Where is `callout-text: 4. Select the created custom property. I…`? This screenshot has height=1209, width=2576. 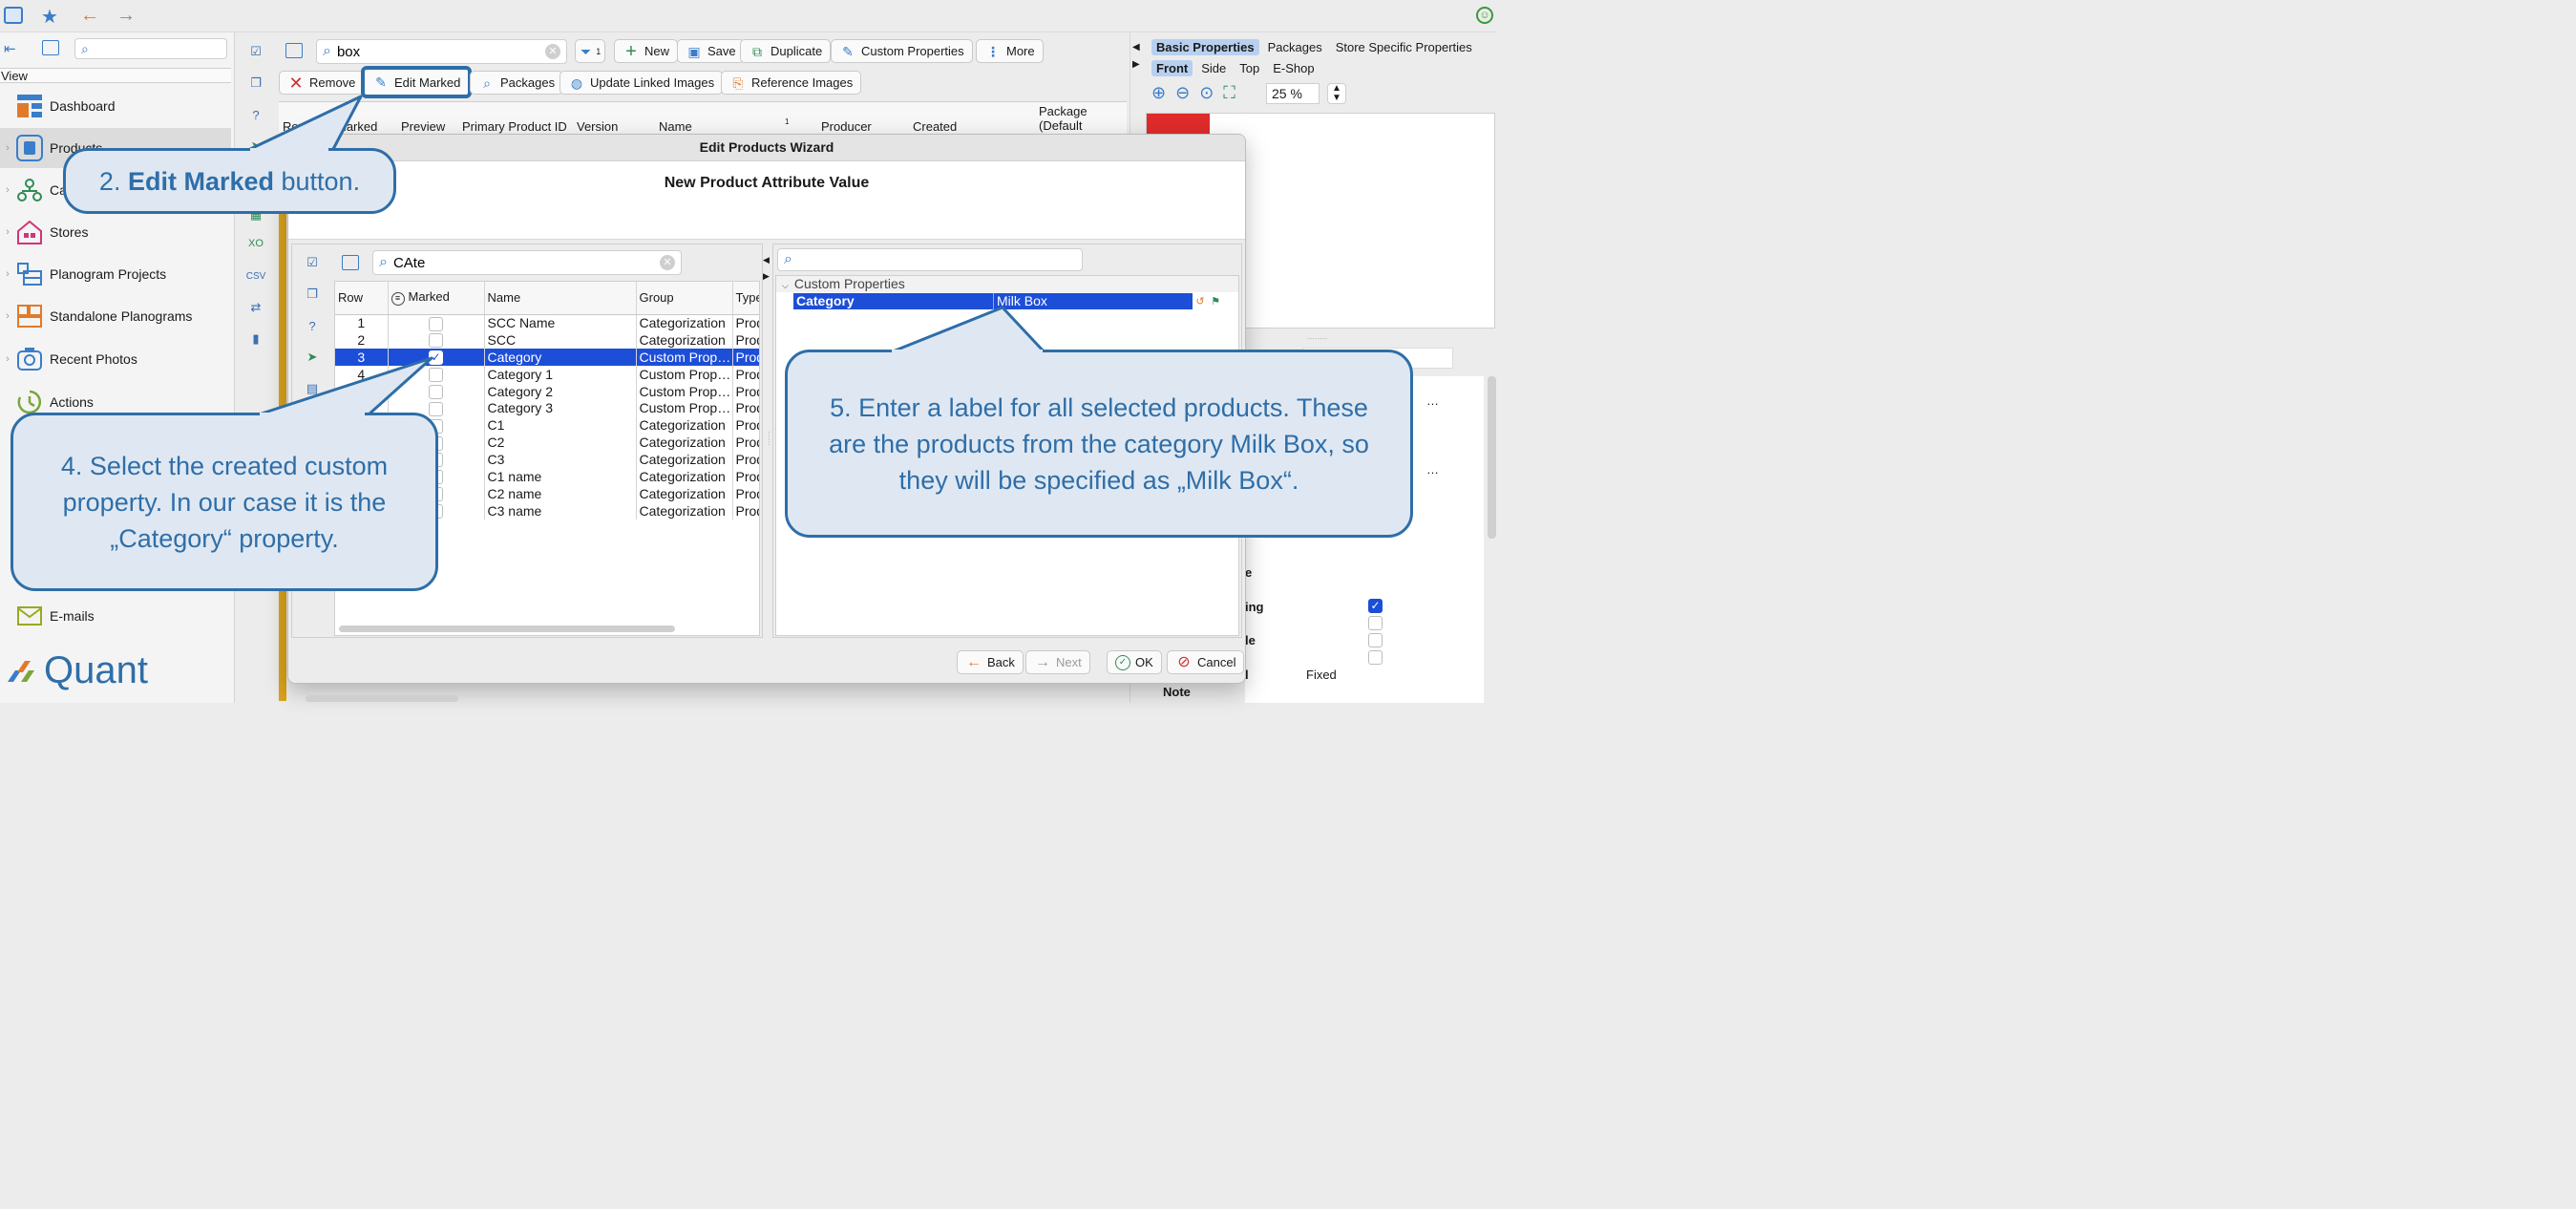
callout-text: 4. Select the created custom property. I… is located at coordinates (224, 502).